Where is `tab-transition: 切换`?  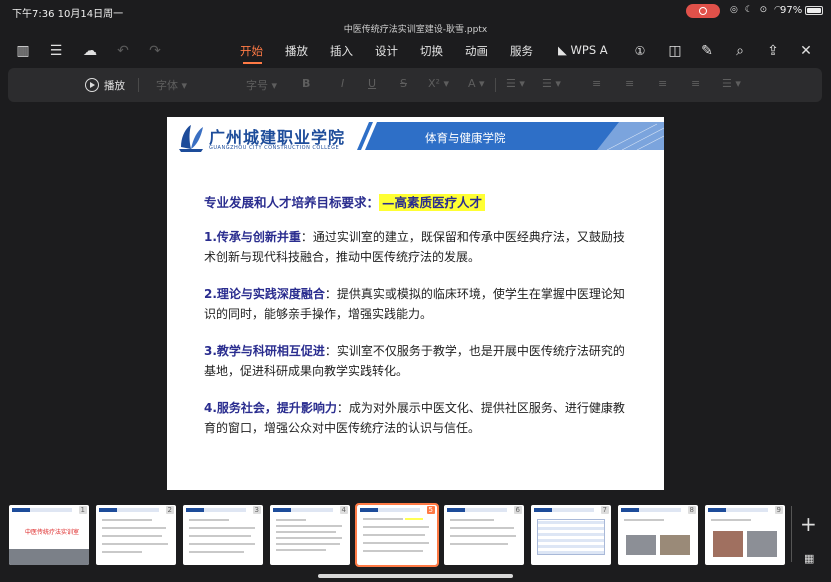 tab-transition: 切换 is located at coordinates (431, 51).